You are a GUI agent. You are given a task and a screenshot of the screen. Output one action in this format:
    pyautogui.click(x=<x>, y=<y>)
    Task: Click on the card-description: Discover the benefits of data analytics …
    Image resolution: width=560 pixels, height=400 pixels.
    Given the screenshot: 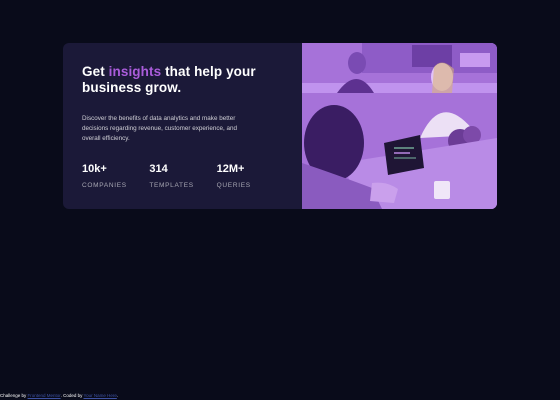 What is the action you would take?
    pyautogui.click(x=160, y=128)
    